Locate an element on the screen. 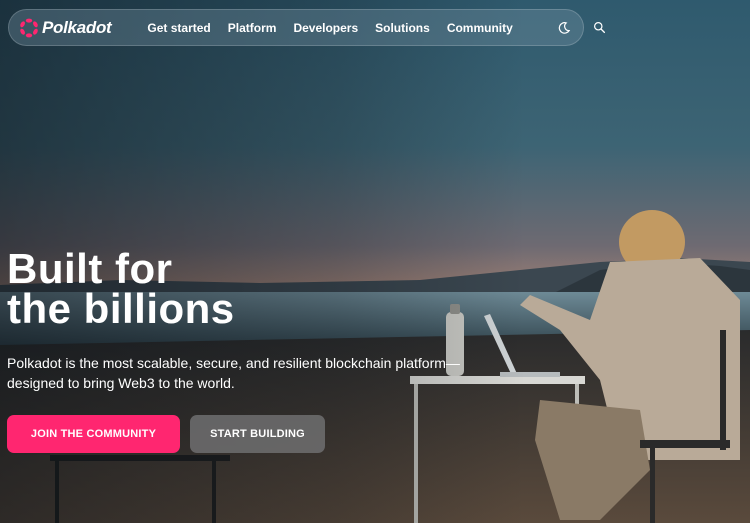  nav-item-developers: Developers is located at coordinates (325, 28).